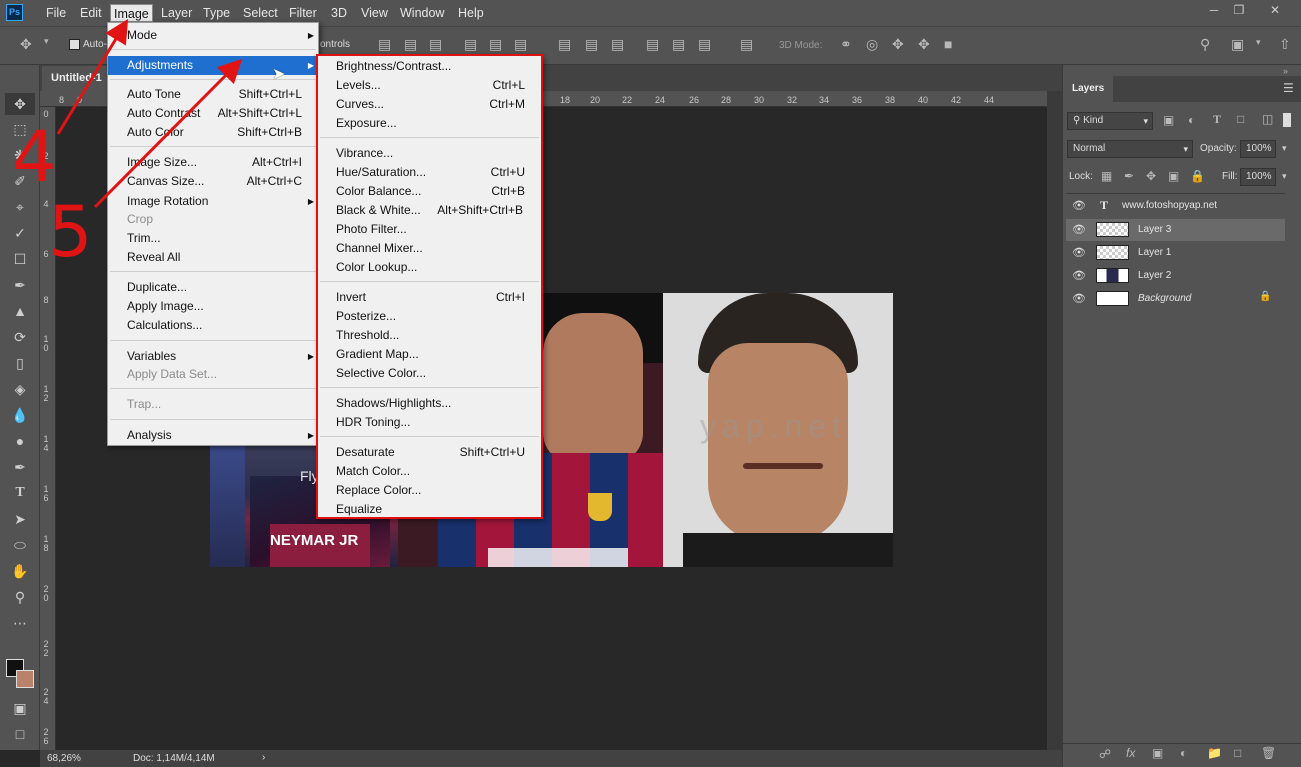 This screenshot has width=1301, height=767. What do you see at coordinates (168, 133) in the screenshot?
I see `step5-arrow` at bounding box center [168, 133].